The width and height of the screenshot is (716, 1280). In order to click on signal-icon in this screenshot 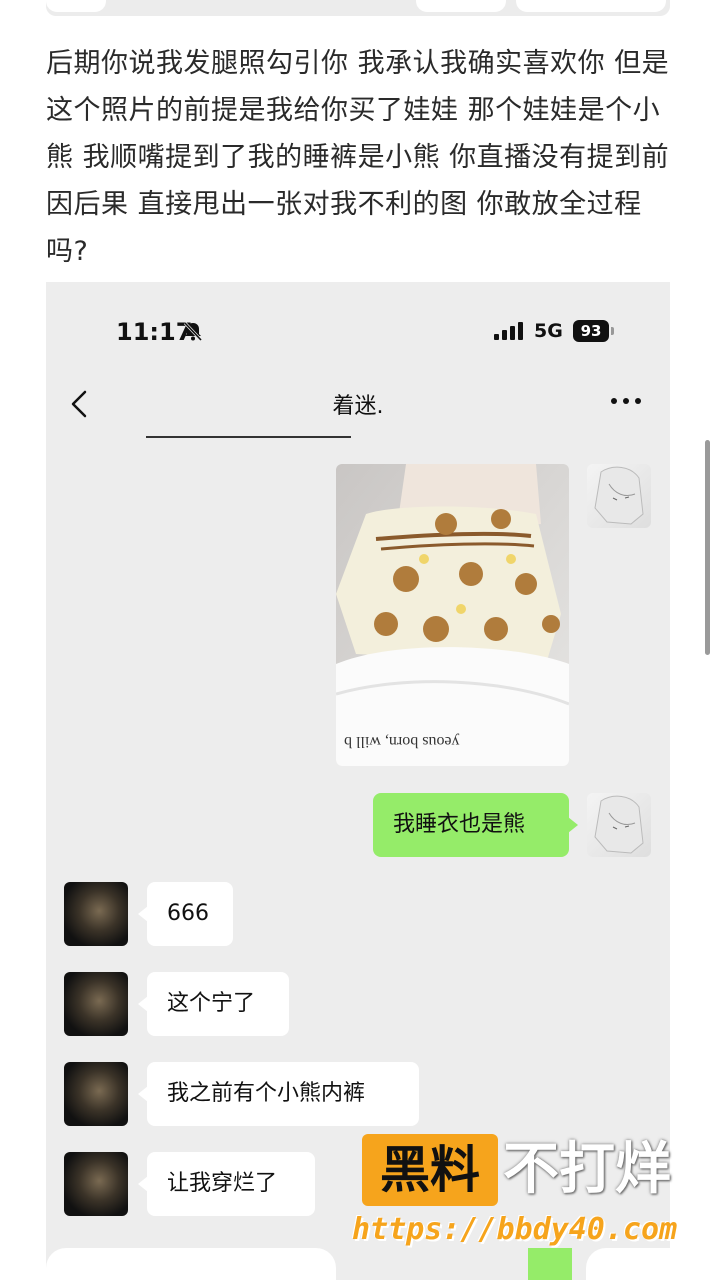, I will do `click(508, 331)`.